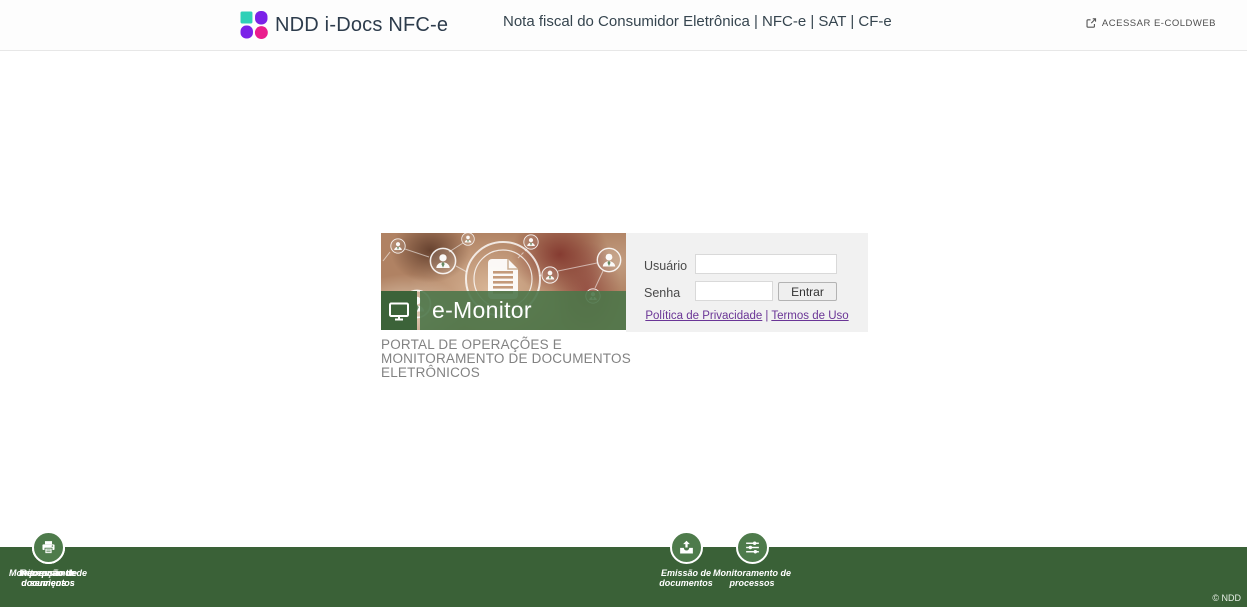  I want to click on app-logo: NDD i-Docs NFC-e, so click(344, 25).